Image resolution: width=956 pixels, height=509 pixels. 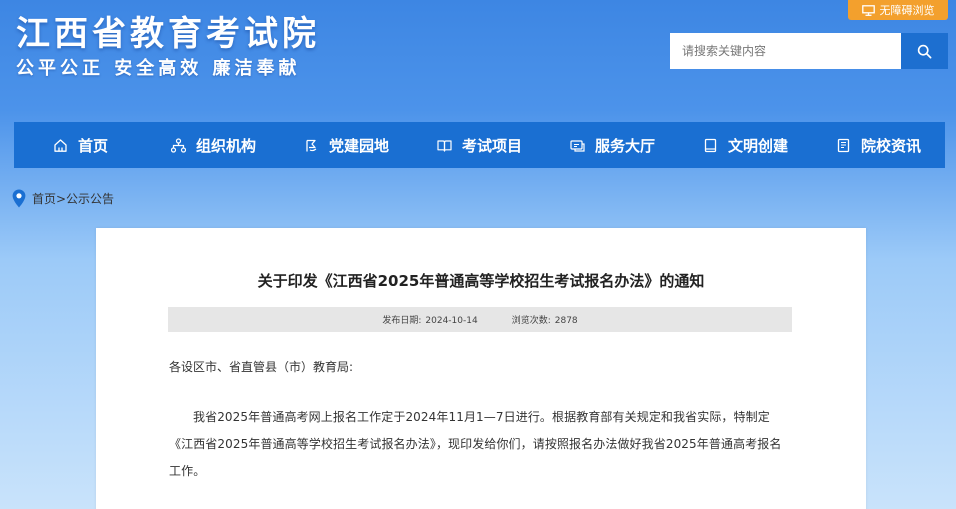 What do you see at coordinates (868, 10) in the screenshot?
I see `monitor-icon` at bounding box center [868, 10].